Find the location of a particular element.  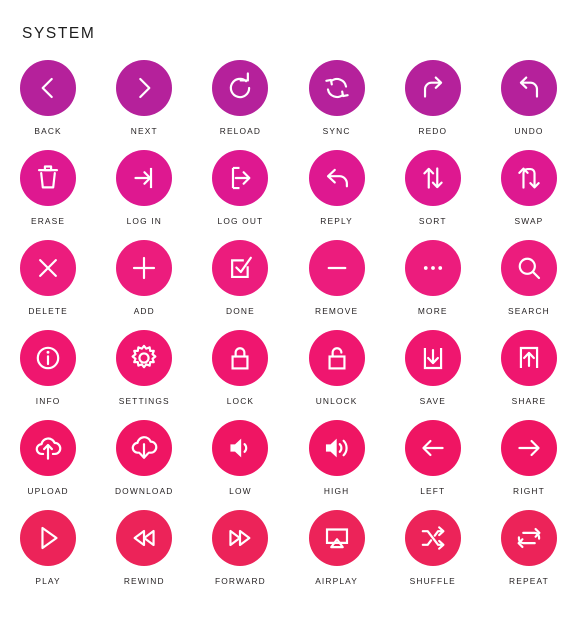

icon-cell-redo: REDO is located at coordinates (433, 105).